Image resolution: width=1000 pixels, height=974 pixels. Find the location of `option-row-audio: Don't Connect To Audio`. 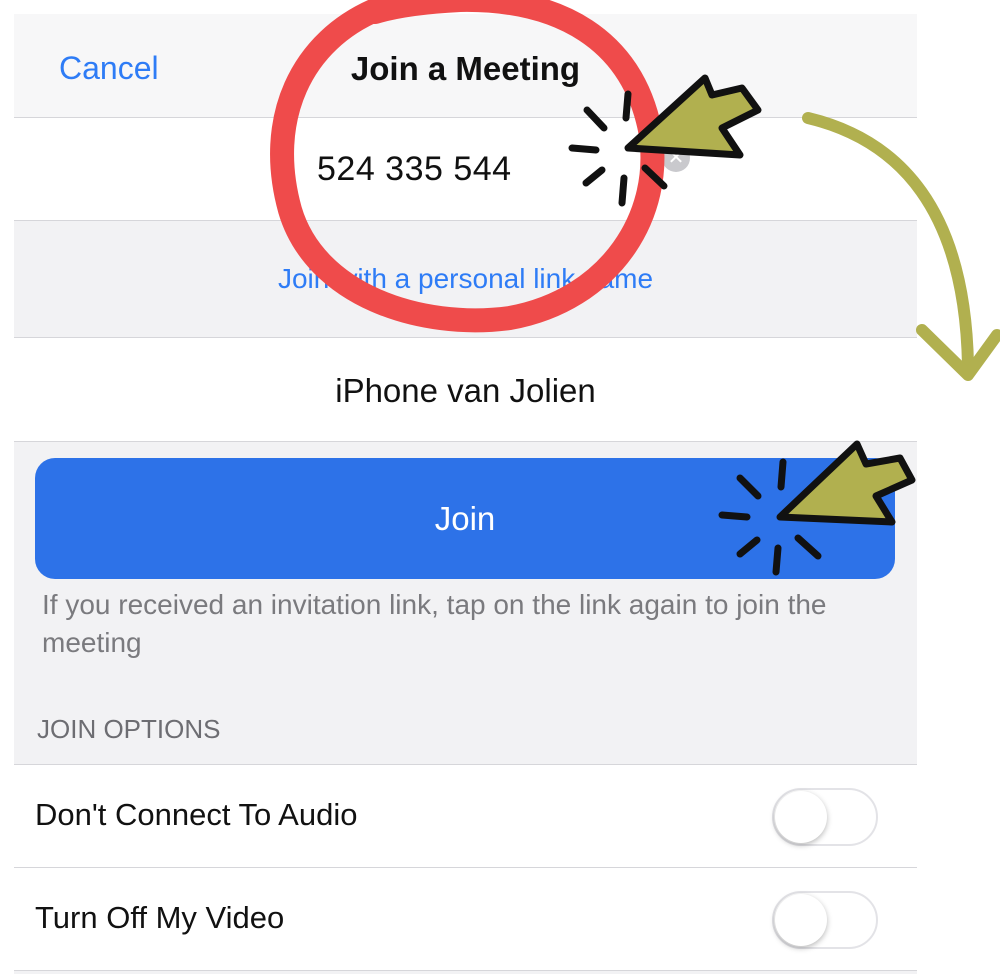

option-row-audio: Don't Connect To Audio is located at coordinates (465, 815).